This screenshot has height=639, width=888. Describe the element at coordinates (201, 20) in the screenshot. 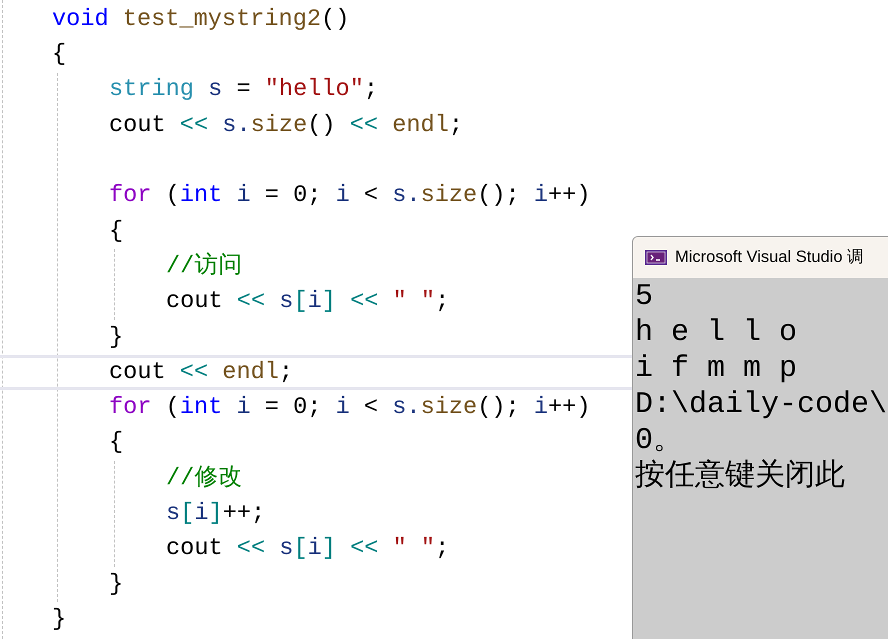

I see `code-line: void test_mystring2()` at that location.